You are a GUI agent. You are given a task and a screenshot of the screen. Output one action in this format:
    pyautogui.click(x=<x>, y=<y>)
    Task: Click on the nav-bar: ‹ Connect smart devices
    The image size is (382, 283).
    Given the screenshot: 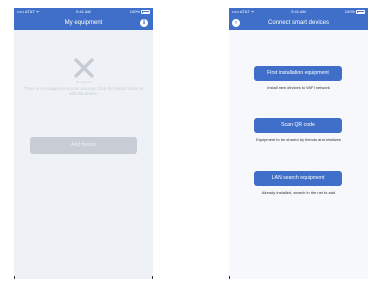 What is the action you would take?
    pyautogui.click(x=298, y=23)
    